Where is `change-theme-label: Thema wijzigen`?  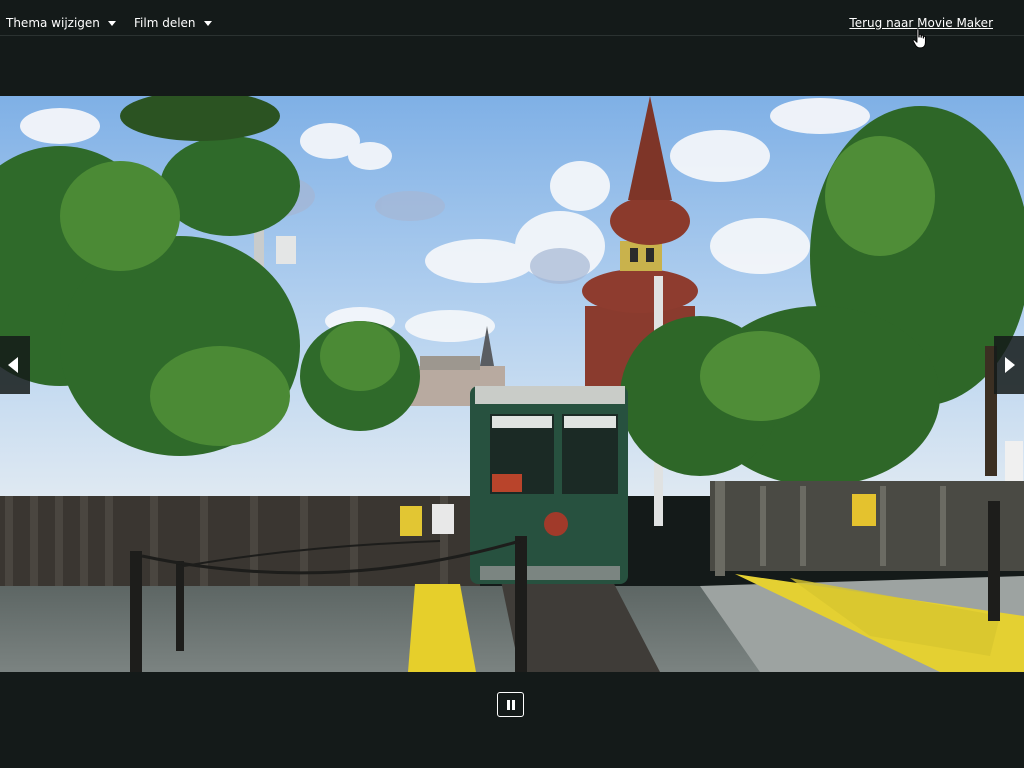 change-theme-label: Thema wijzigen is located at coordinates (53, 23).